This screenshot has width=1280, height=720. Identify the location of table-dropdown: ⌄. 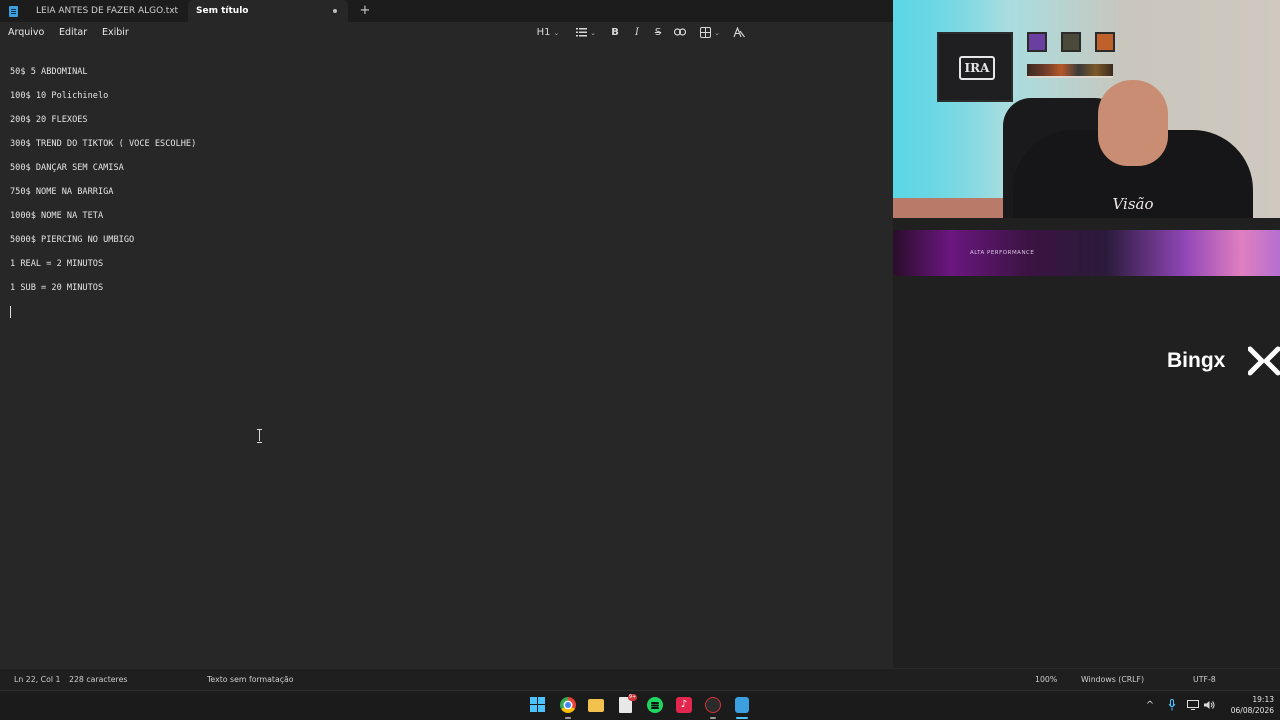
(710, 33).